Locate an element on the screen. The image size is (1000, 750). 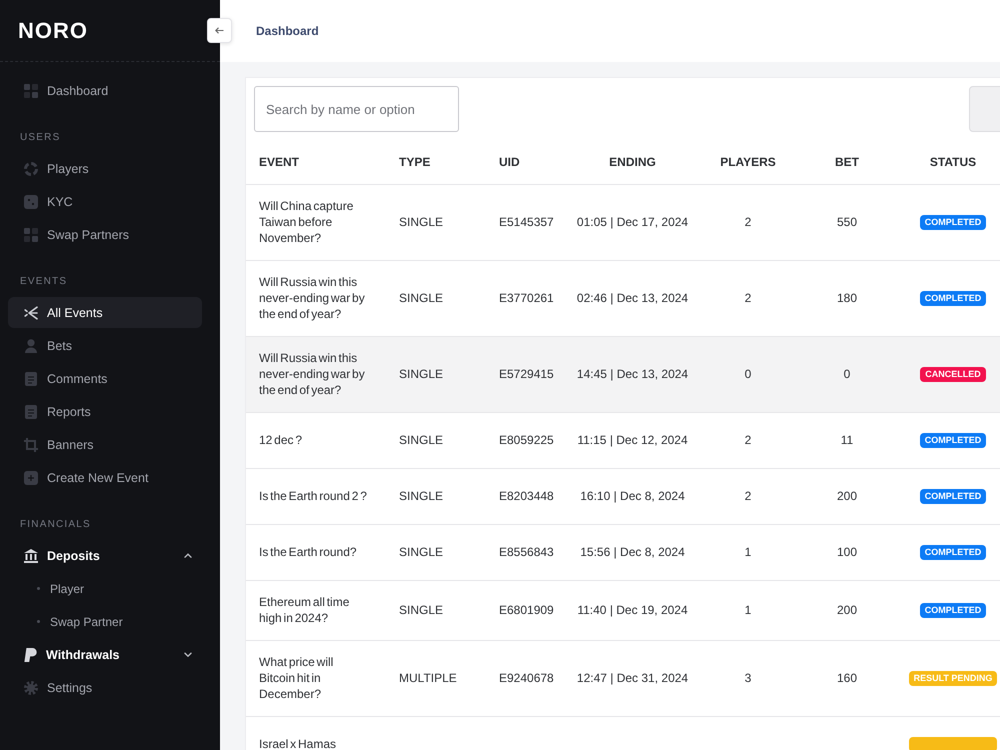
event-name: Is the Earth round? is located at coordinates (308, 552).